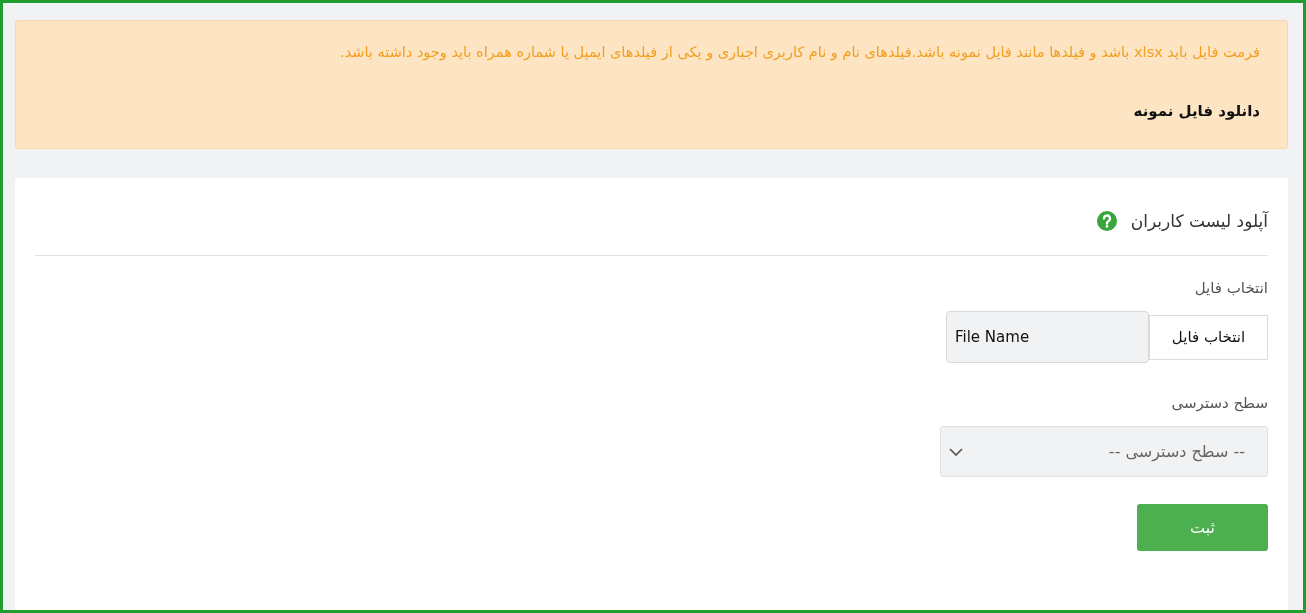  What do you see at coordinates (1196, 111) in the screenshot?
I see `download-sample-link: دانلود فایل نمونه` at bounding box center [1196, 111].